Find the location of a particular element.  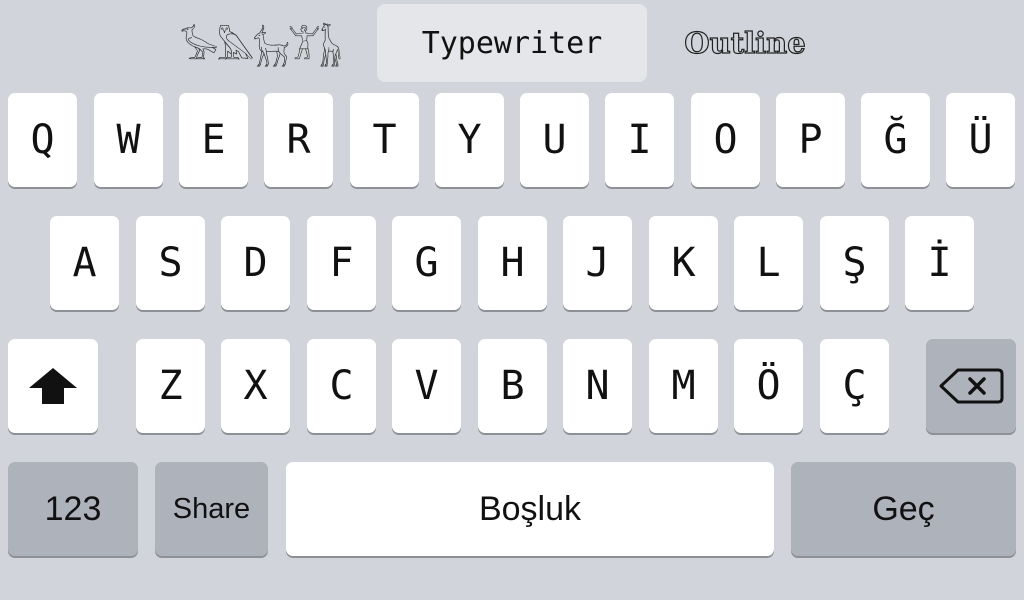

font-tab-outline: Outline is located at coordinates (745, 43).